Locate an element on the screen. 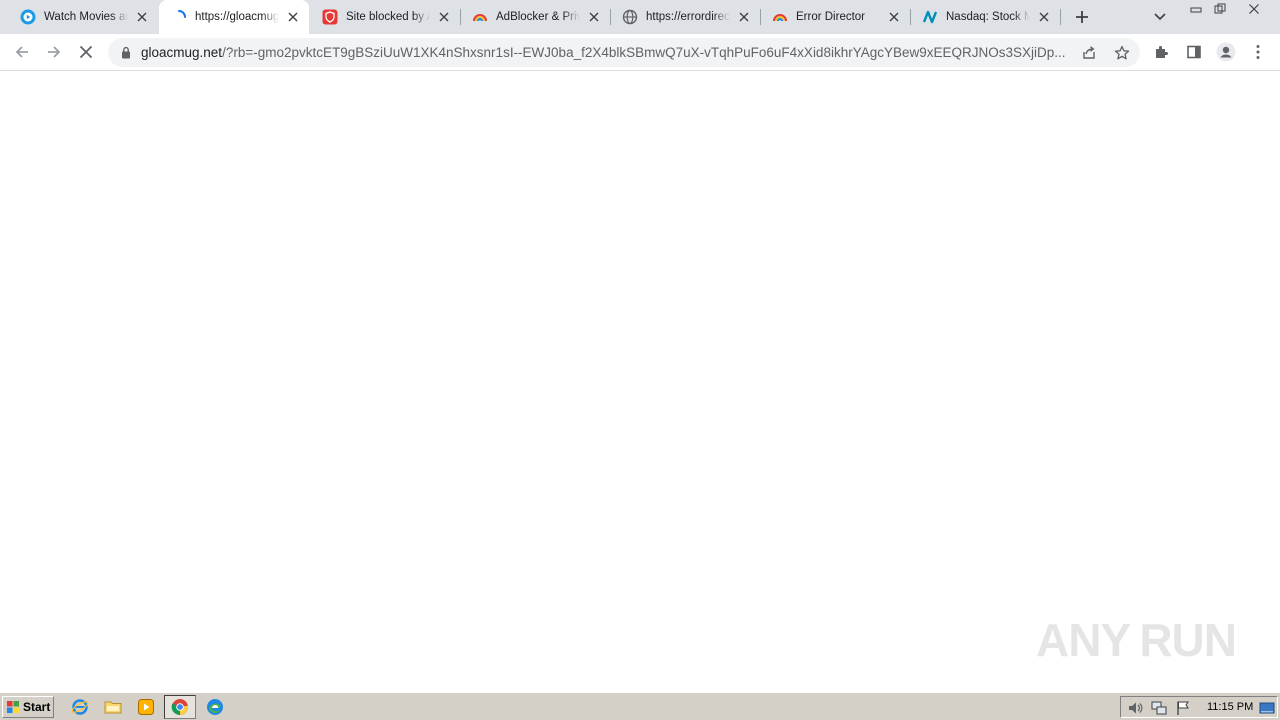 The image size is (1280, 720). folder-icon is located at coordinates (113, 707).